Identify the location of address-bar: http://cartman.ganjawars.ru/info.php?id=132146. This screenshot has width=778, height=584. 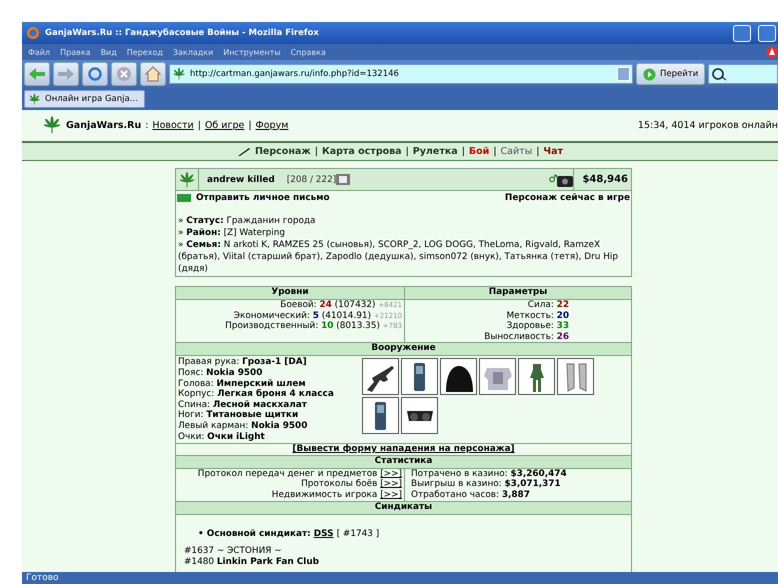
(401, 74).